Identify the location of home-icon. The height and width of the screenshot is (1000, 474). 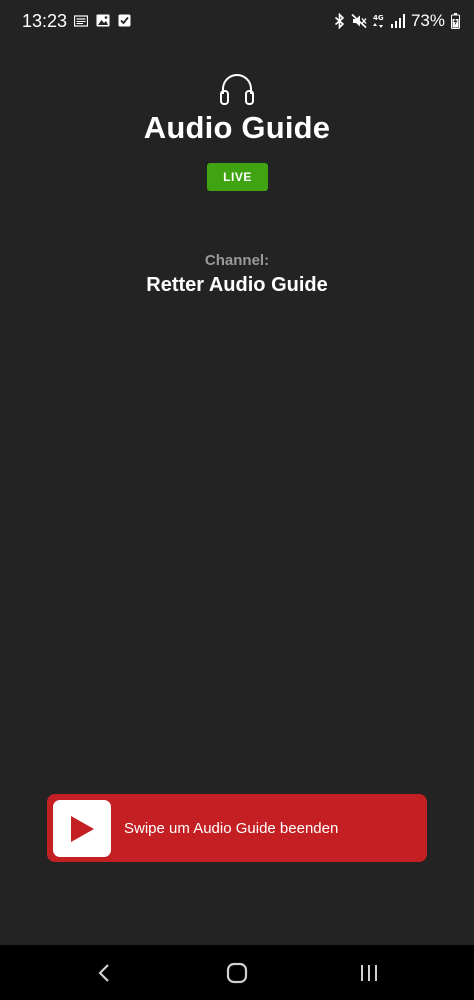
(237, 973).